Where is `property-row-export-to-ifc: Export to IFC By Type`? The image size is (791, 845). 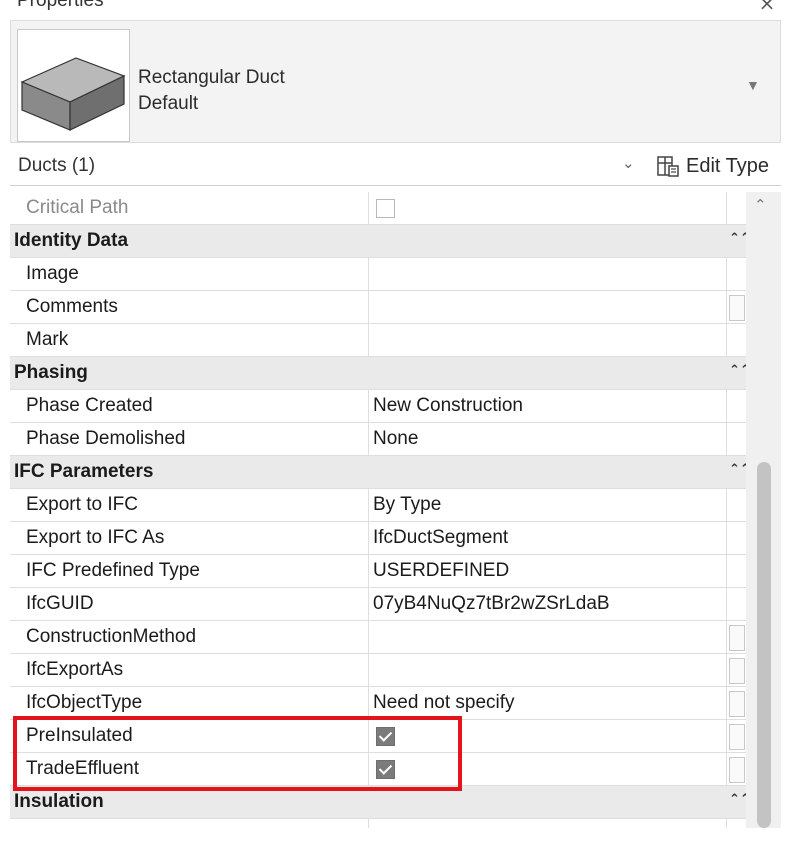 property-row-export-to-ifc: Export to IFC By Type is located at coordinates (378, 505).